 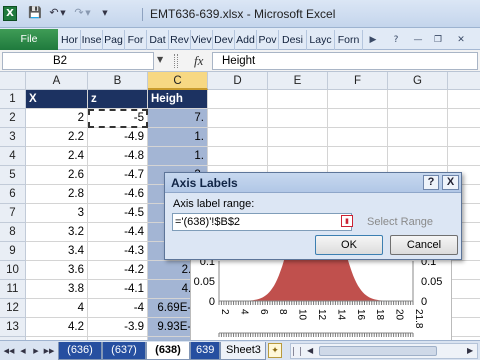 I want to click on axis-label-range-input: ='(638)'!$B$2, so click(x=262, y=222).